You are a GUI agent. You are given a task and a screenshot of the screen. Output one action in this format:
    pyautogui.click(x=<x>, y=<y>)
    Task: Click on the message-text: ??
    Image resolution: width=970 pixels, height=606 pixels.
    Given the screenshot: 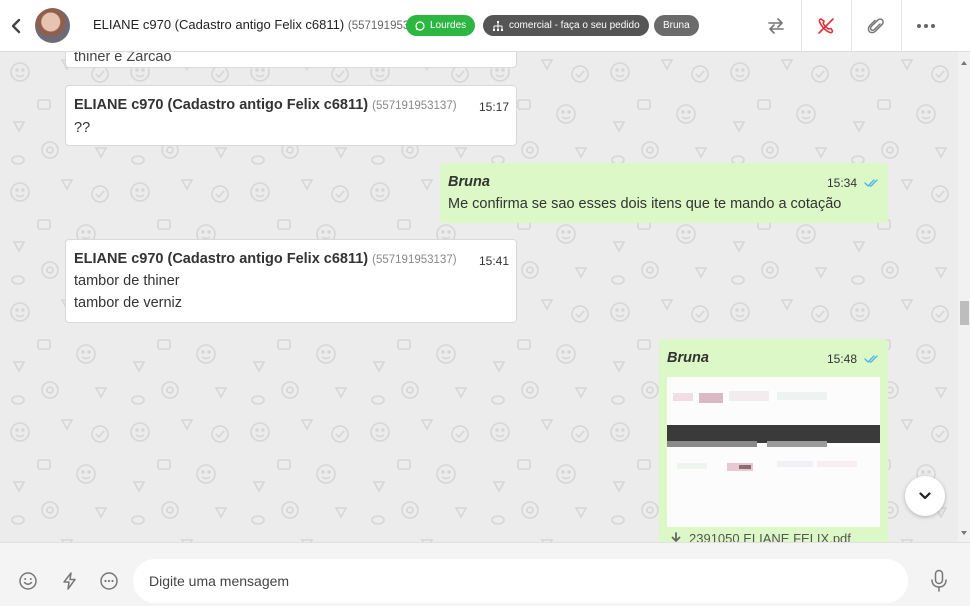 What is the action you would take?
    pyautogui.click(x=82, y=128)
    